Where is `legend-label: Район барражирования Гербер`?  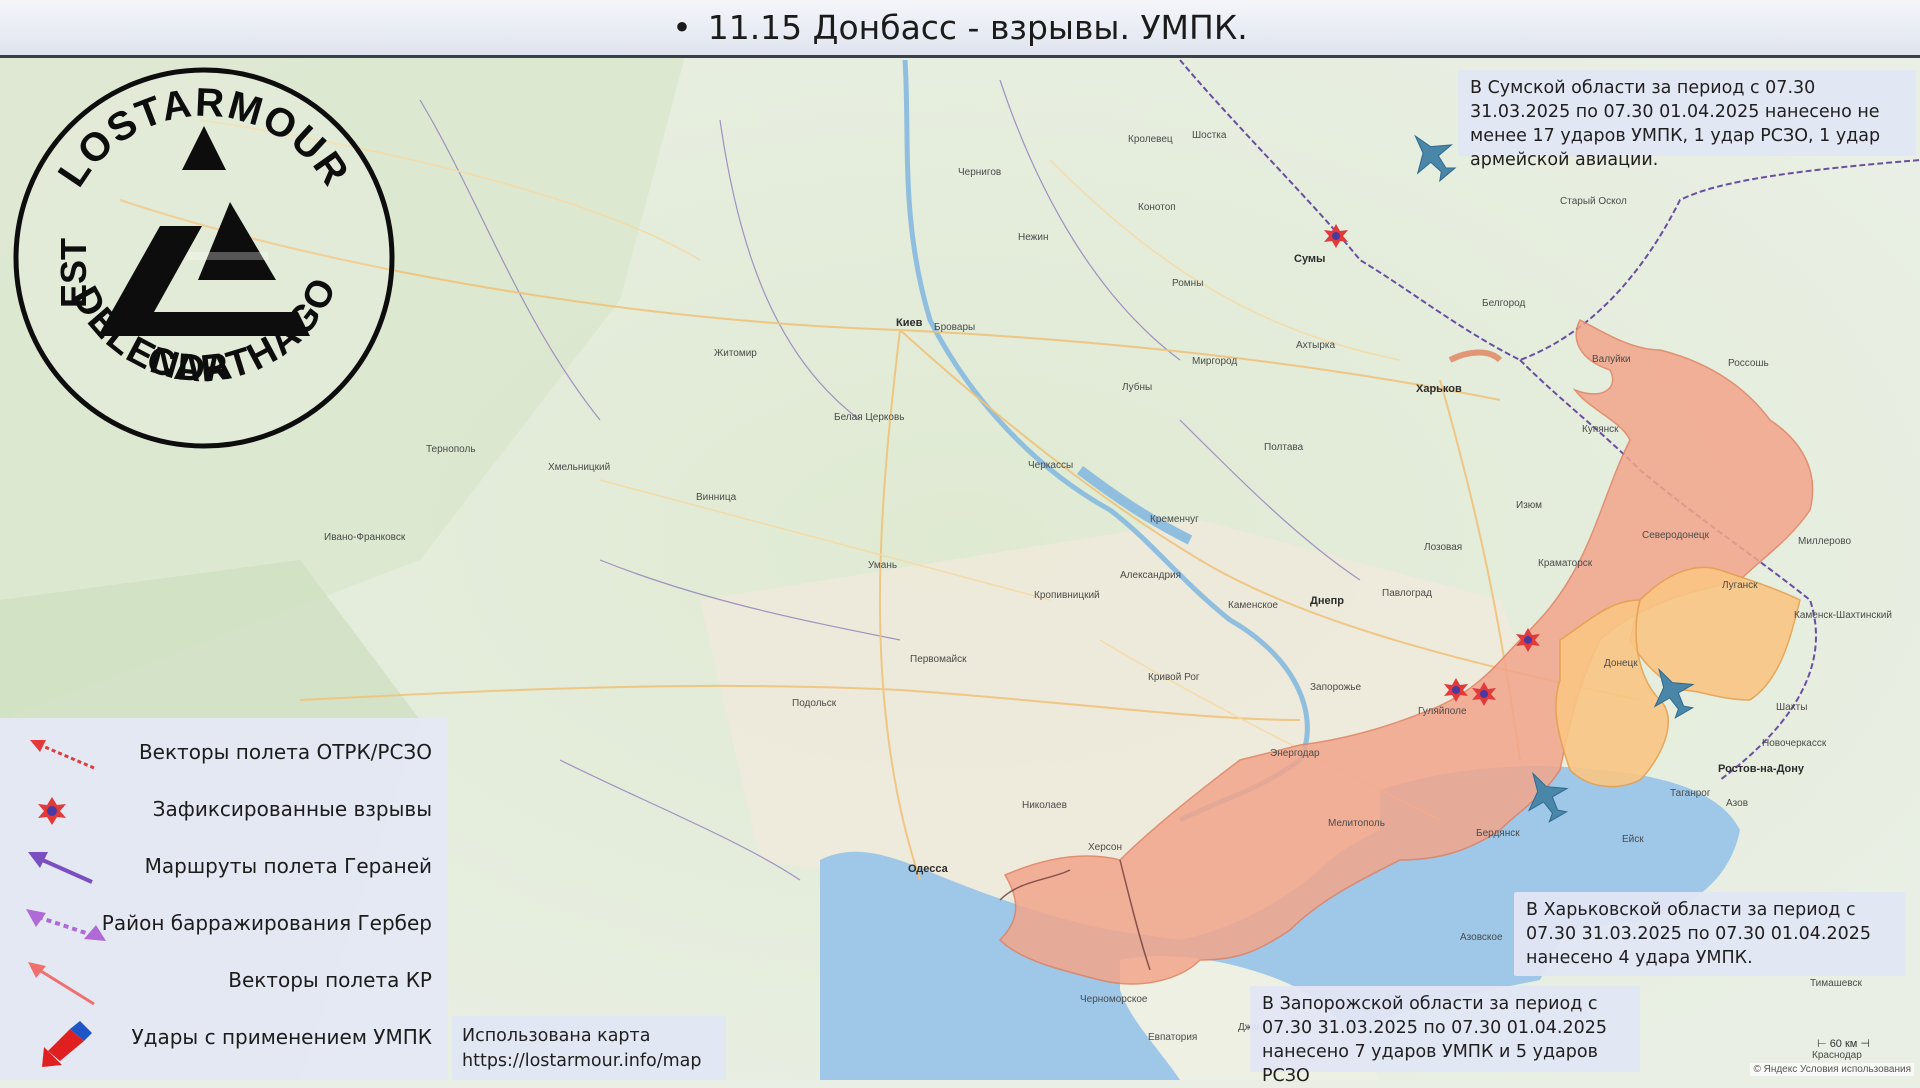 legend-label: Район барражирования Гербер is located at coordinates (266, 923).